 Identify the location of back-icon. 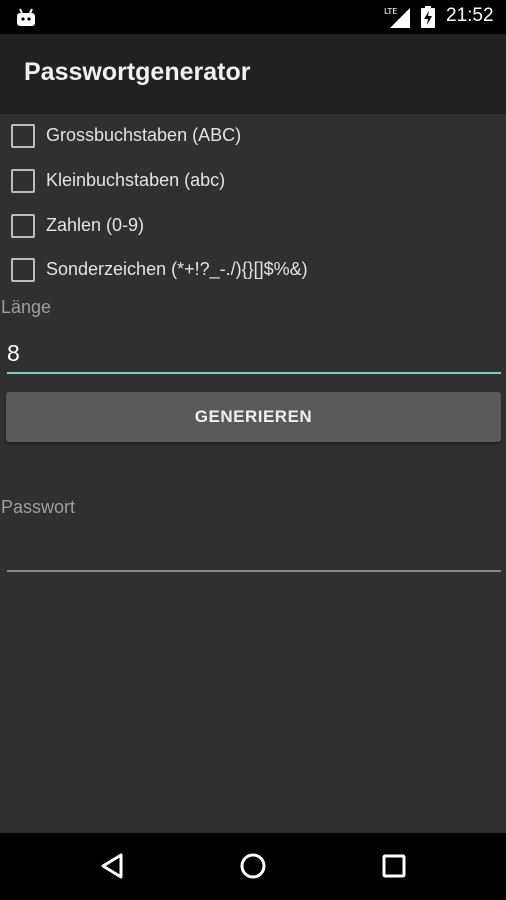
(113, 866).